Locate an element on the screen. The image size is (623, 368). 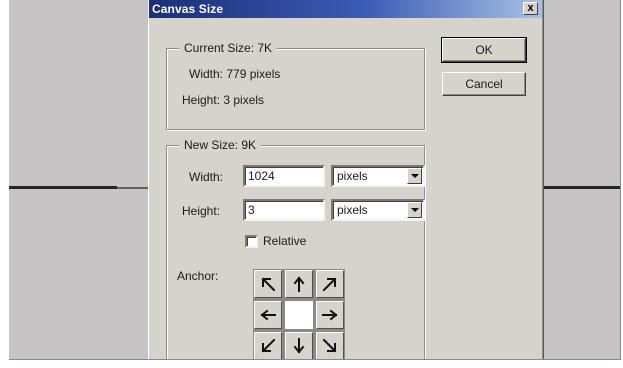
anchor-bottom-cell is located at coordinates (299, 345).